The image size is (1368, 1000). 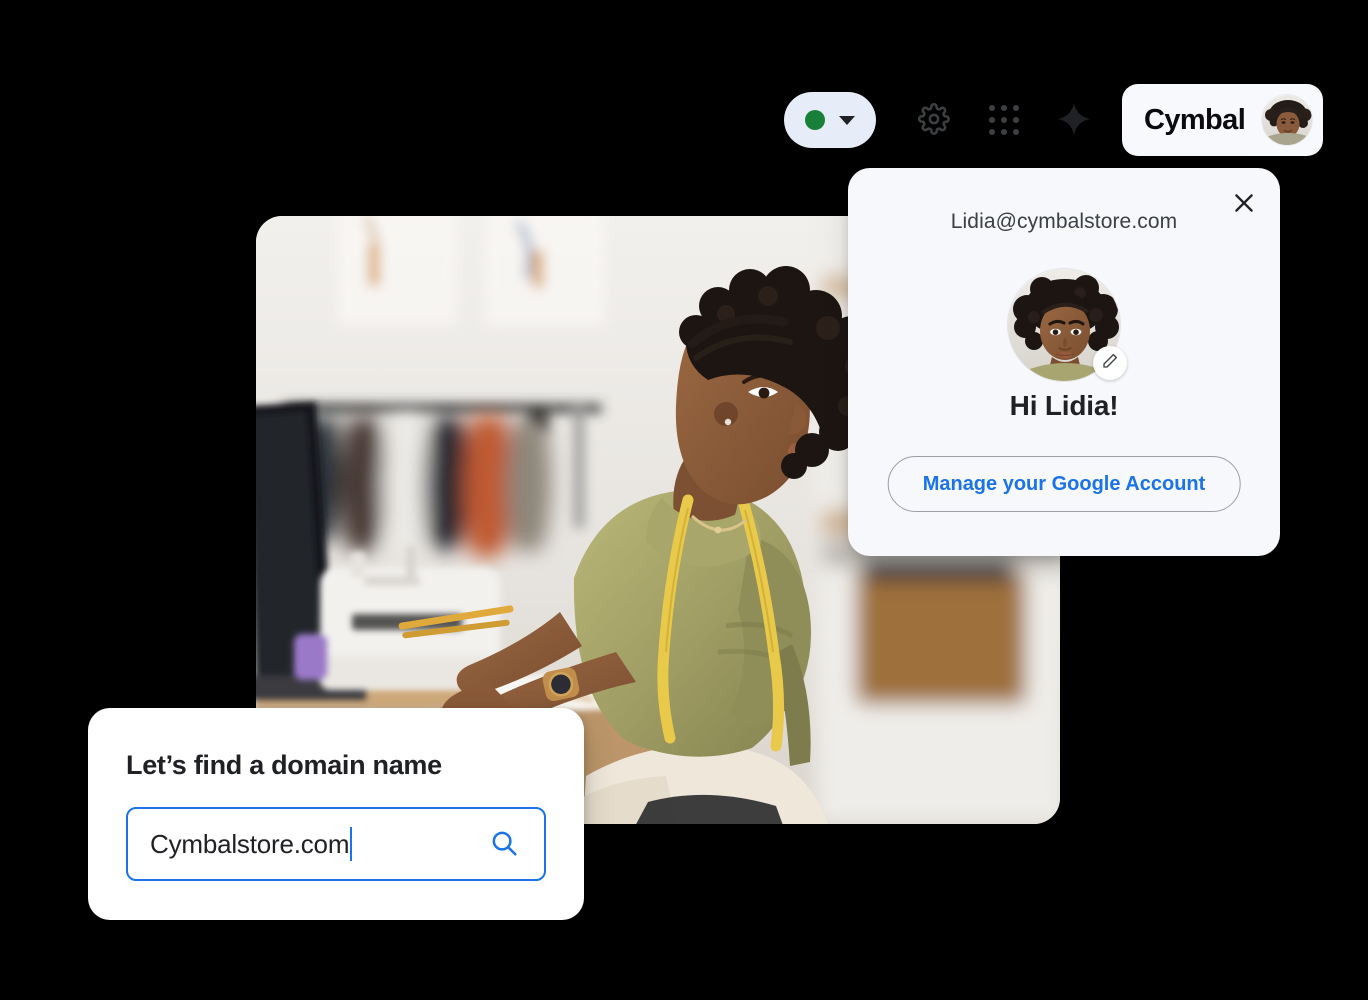 I want to click on sparkle-icon, so click(x=1074, y=120).